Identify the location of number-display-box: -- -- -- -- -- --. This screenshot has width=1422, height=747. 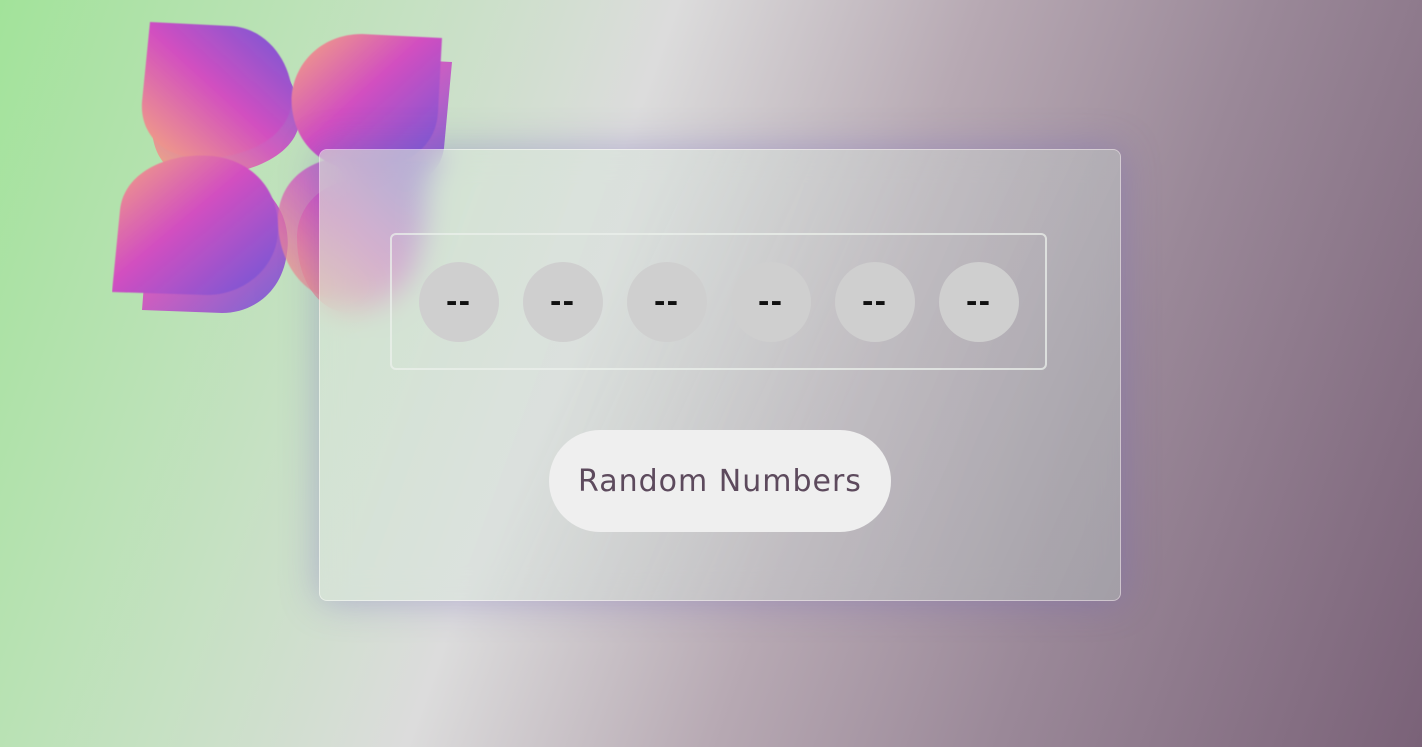
(718, 301).